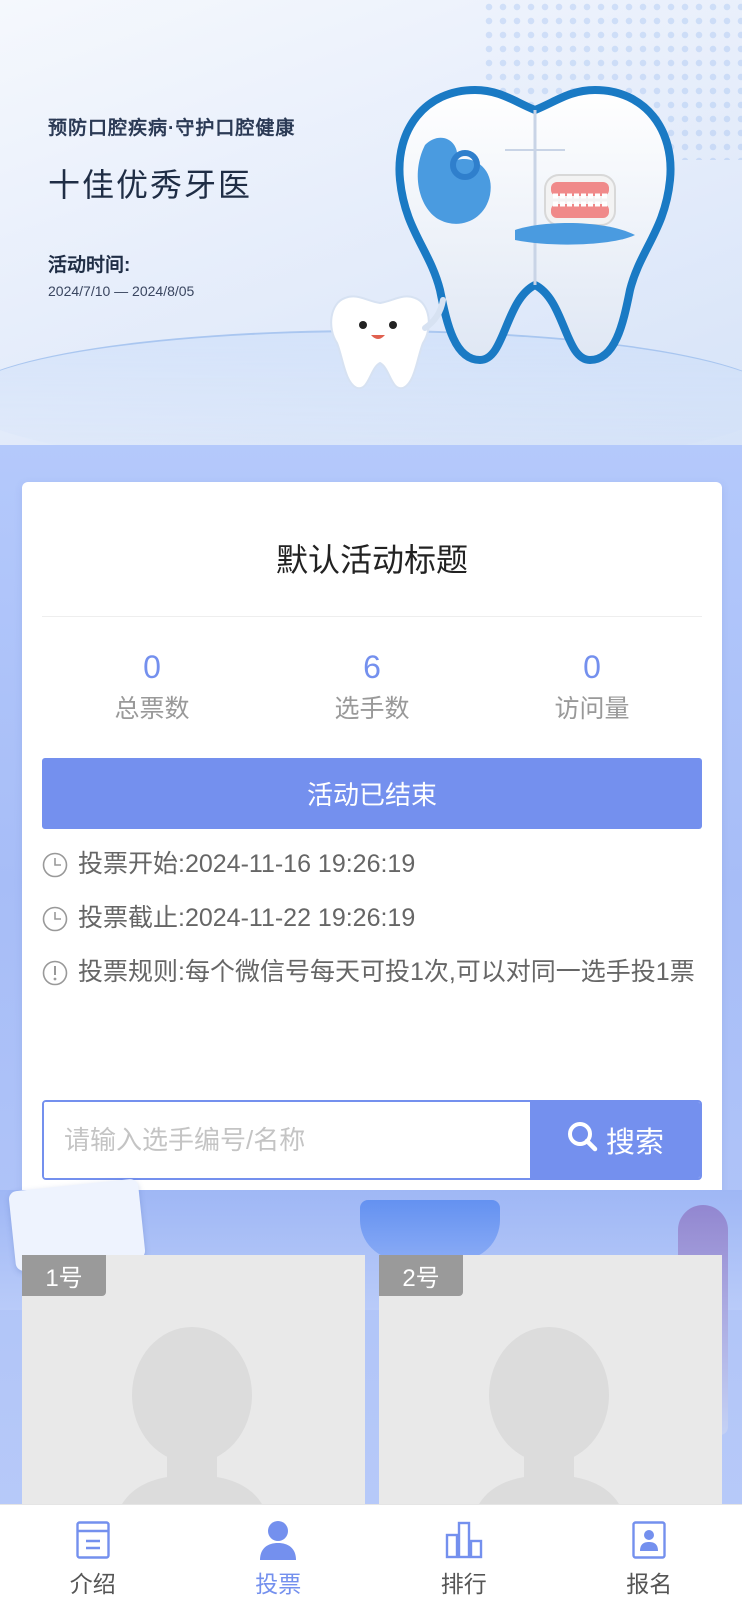  What do you see at coordinates (287, 1140) in the screenshot?
I see `contestant-search-input` at bounding box center [287, 1140].